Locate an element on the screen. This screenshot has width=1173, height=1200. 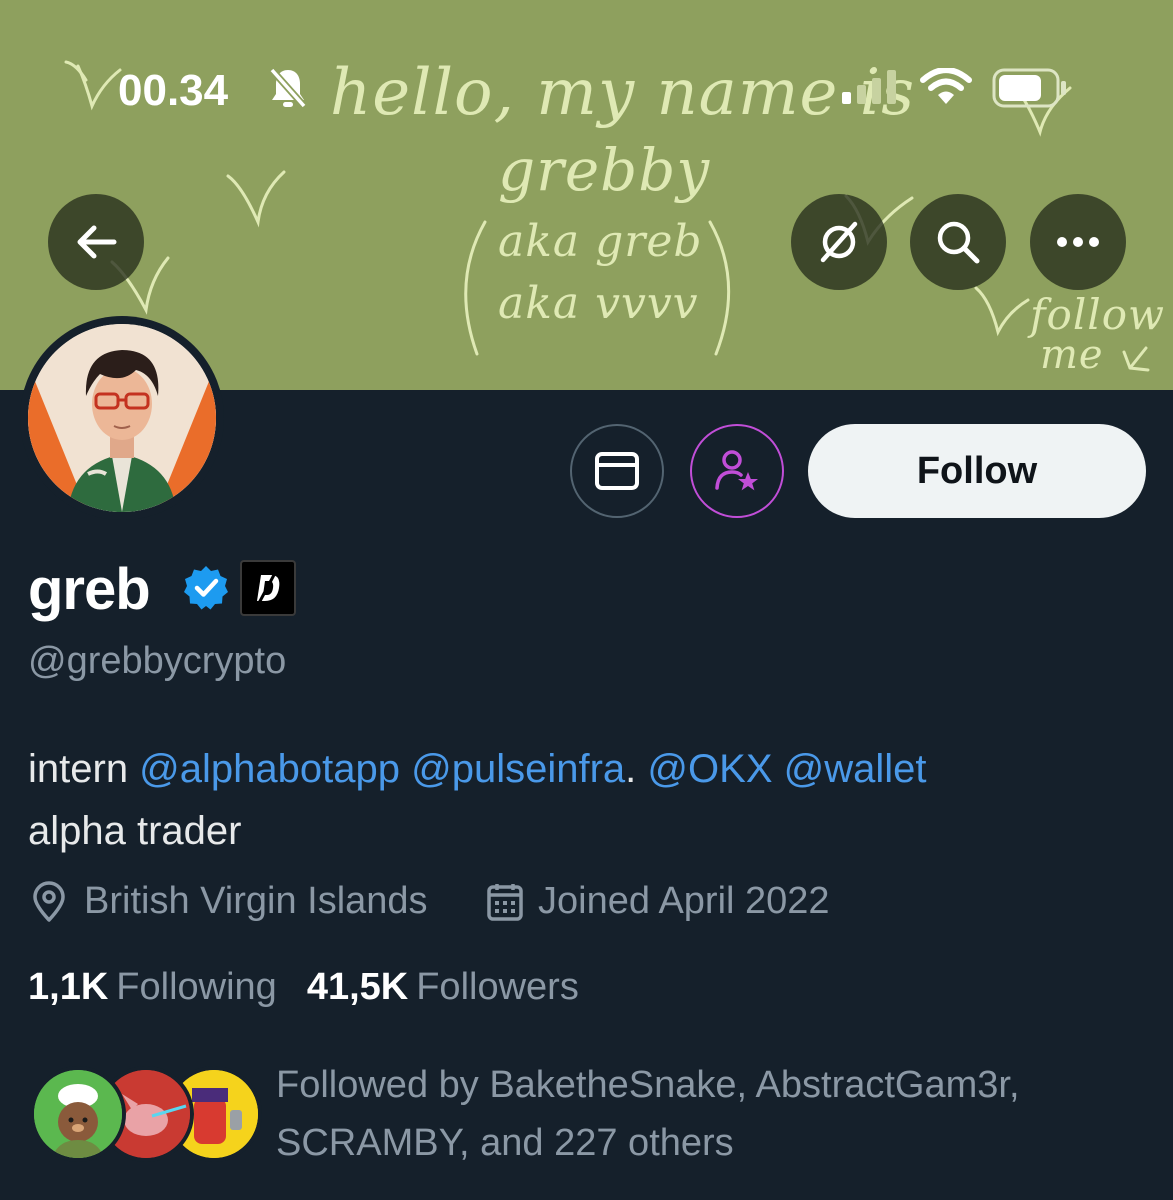
bio-line-2: alpha trader is located at coordinates (135, 831).